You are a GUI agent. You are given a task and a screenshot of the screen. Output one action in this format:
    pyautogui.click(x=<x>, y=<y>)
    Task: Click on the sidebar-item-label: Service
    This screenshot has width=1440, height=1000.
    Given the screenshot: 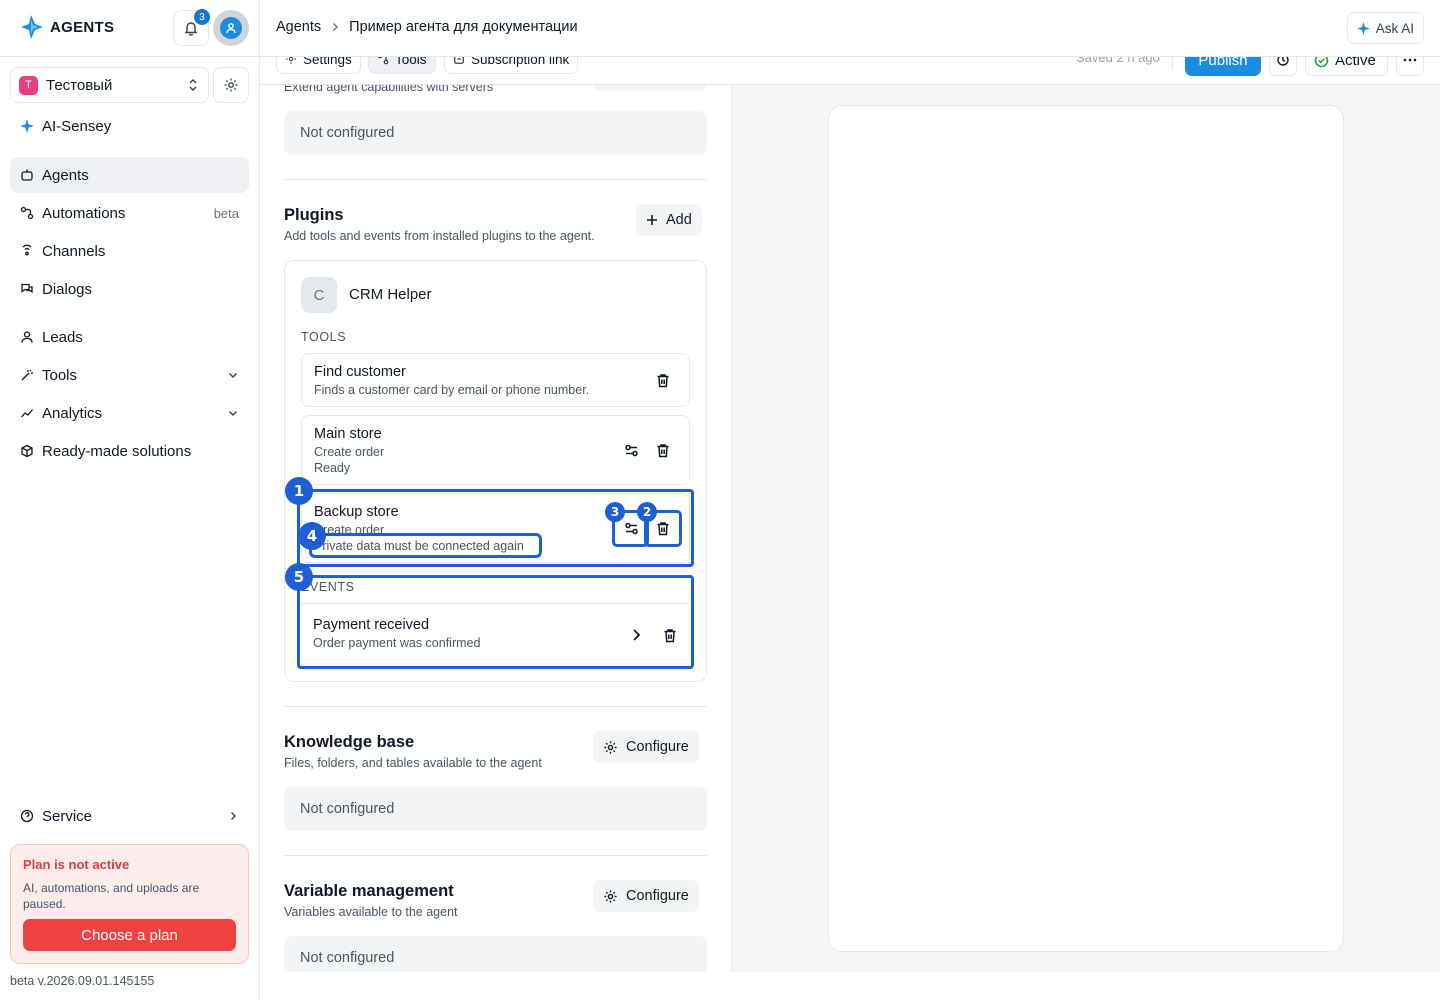 What is the action you would take?
    pyautogui.click(x=67, y=816)
    